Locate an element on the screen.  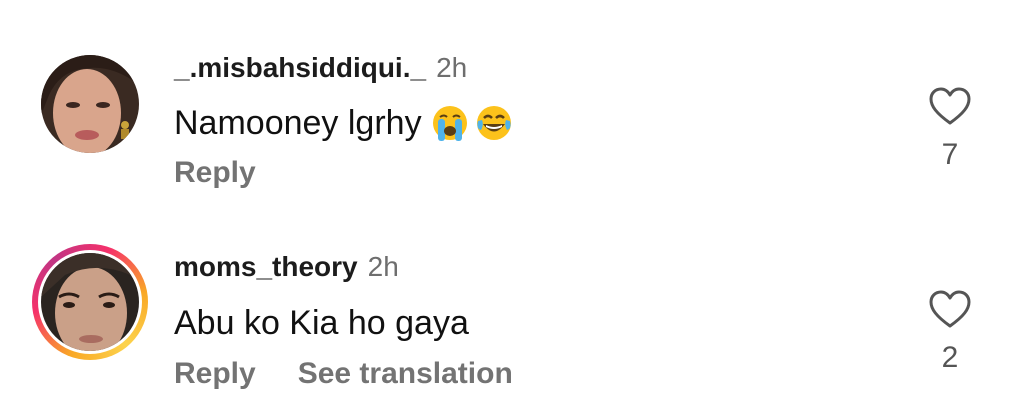
like-count: 7 is located at coordinates (950, 154).